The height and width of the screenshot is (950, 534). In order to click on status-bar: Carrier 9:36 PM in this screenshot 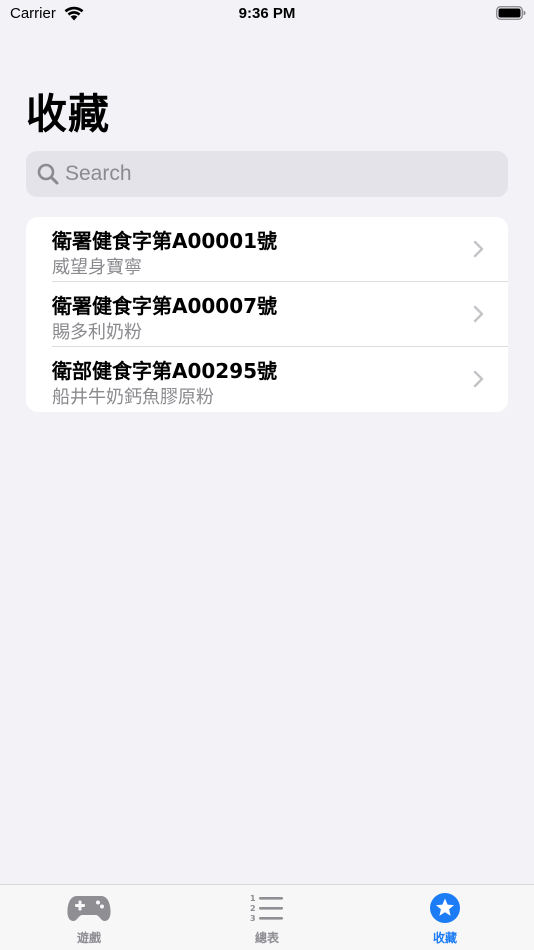, I will do `click(267, 14)`.